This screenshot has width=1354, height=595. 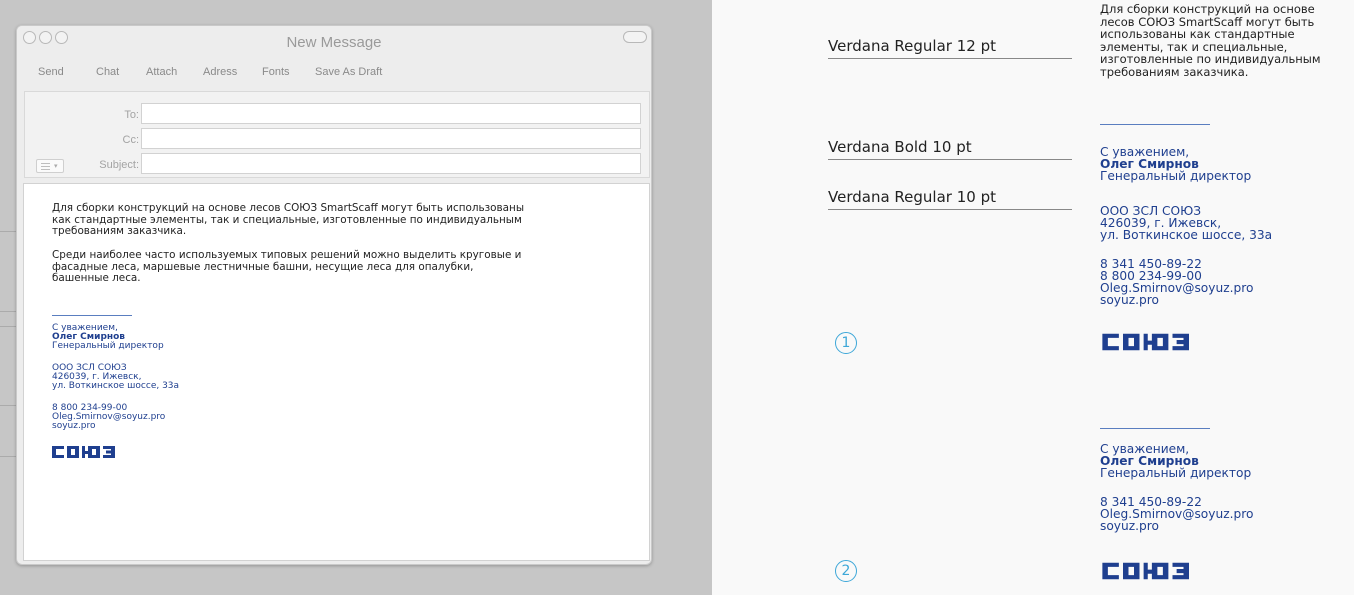 What do you see at coordinates (220, 72) in the screenshot?
I see `address-button: Adress` at bounding box center [220, 72].